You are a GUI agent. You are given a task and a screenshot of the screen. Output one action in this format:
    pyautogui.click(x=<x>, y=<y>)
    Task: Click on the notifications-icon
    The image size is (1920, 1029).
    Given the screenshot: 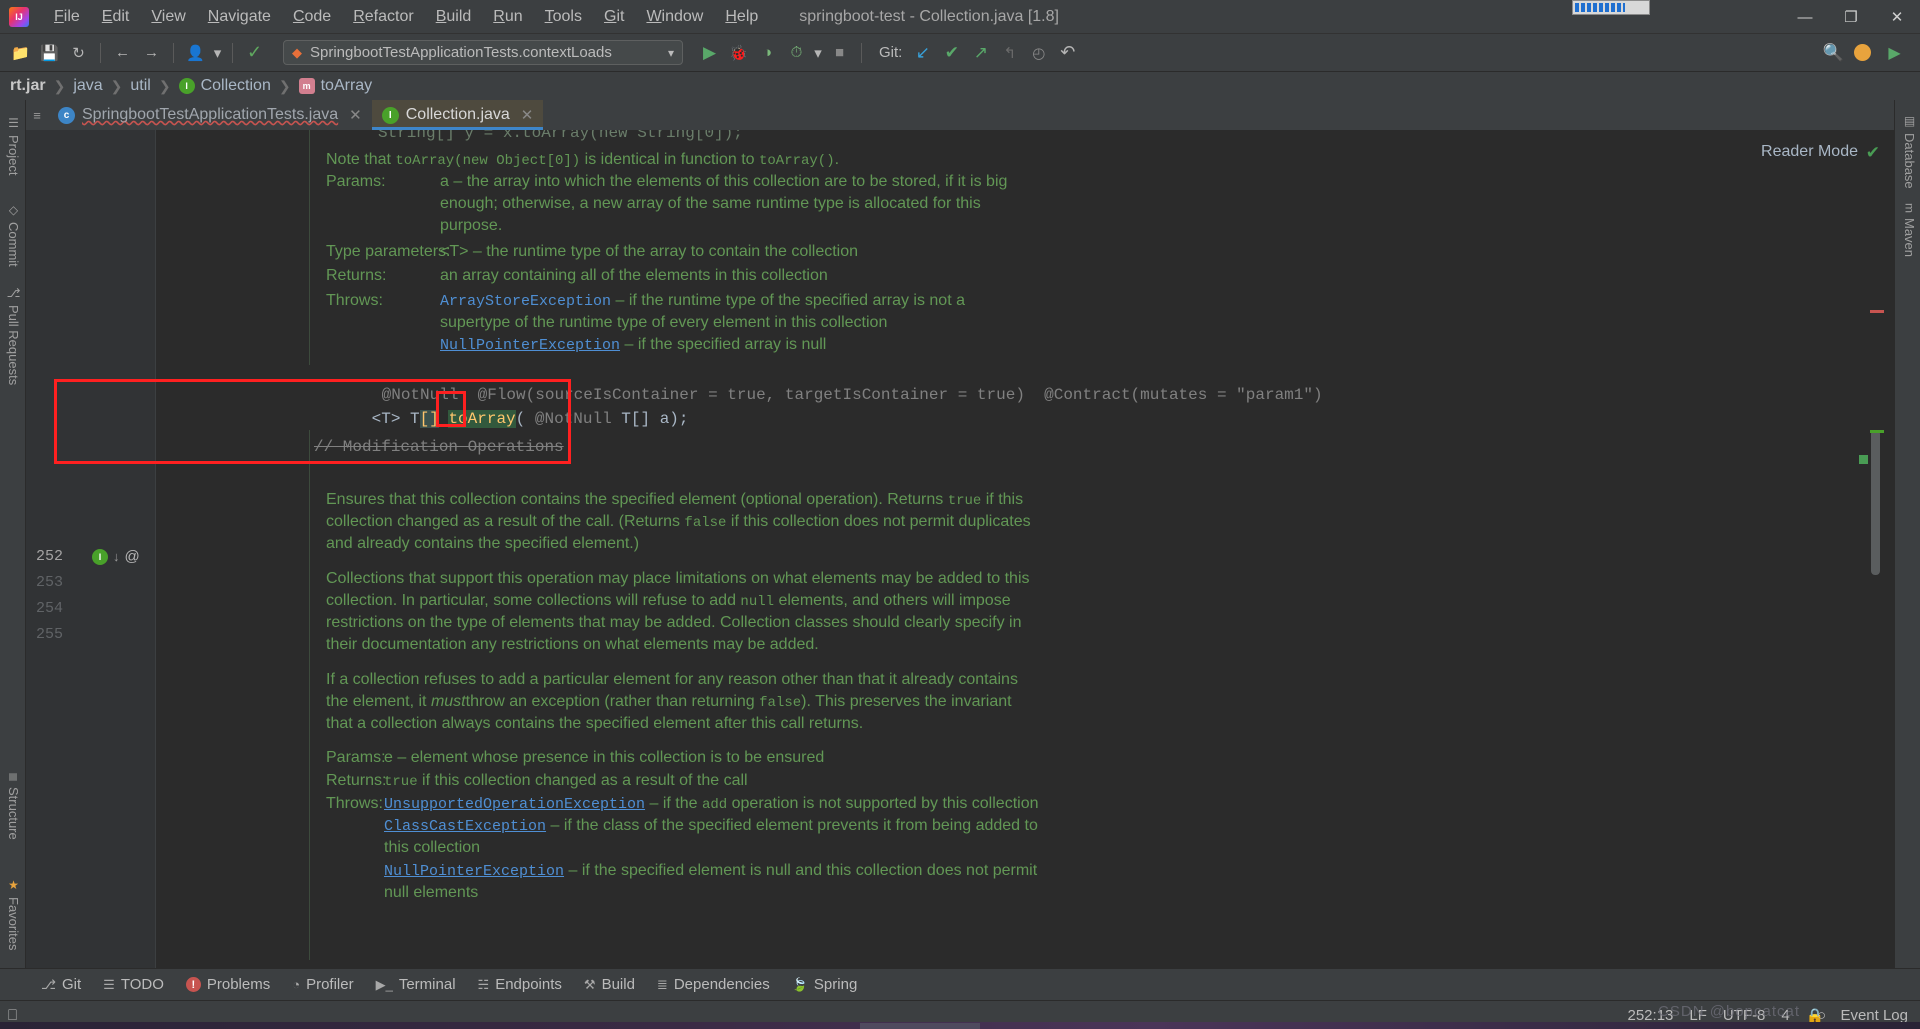 What is the action you would take?
    pyautogui.click(x=1862, y=53)
    